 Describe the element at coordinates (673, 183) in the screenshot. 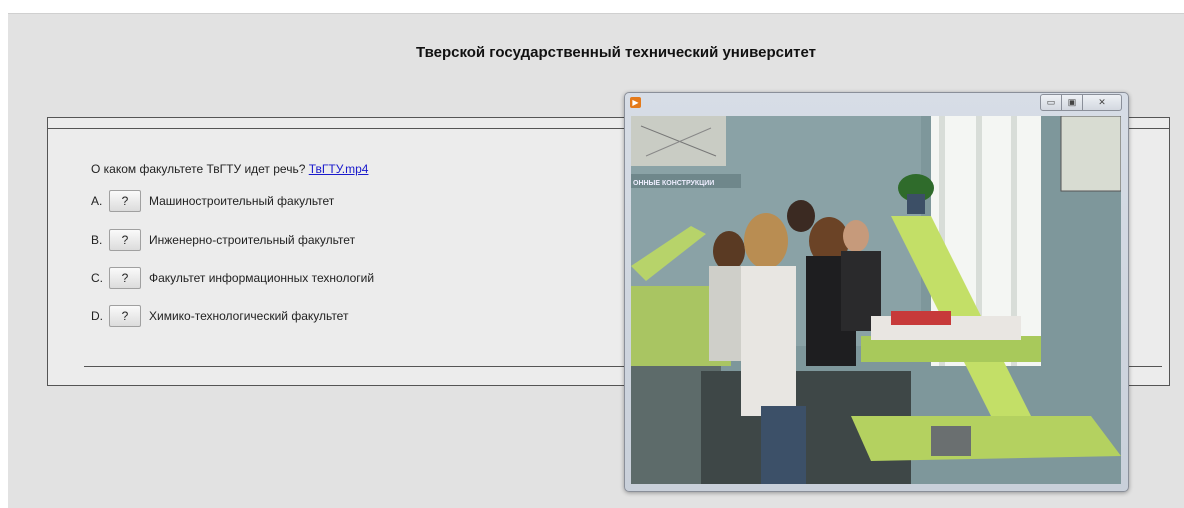

I see `poster-sign: ОННЫЕ КОНСТРУКЦИИ` at that location.